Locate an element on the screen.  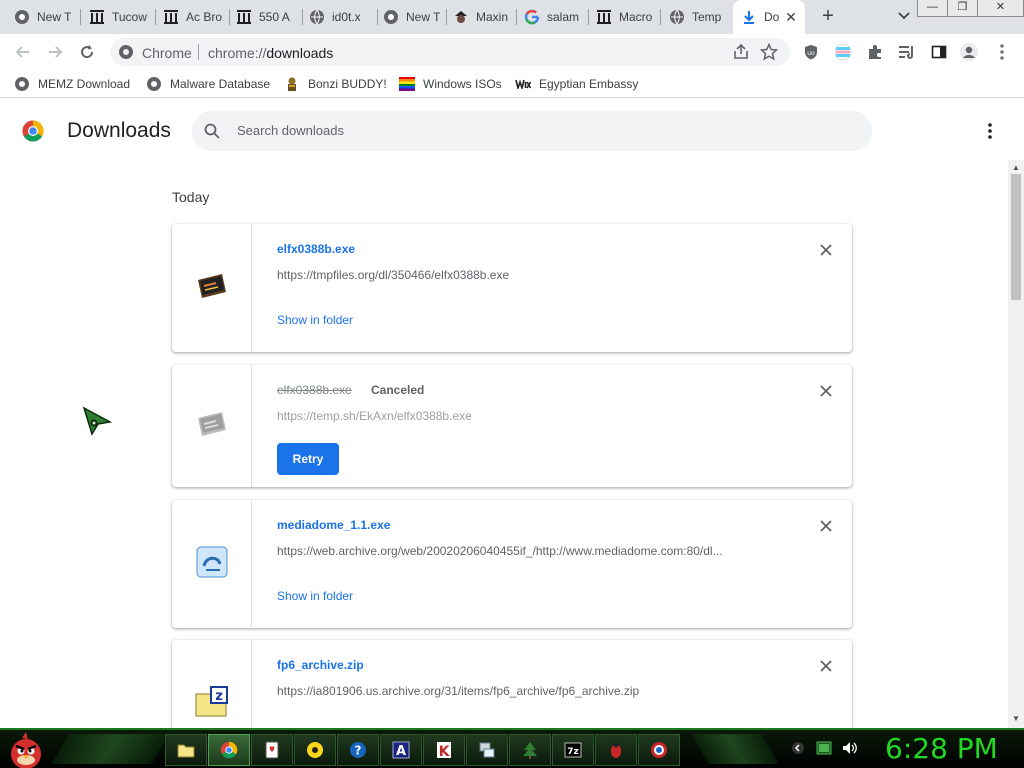
page-title: Downloads is located at coordinates (119, 130).